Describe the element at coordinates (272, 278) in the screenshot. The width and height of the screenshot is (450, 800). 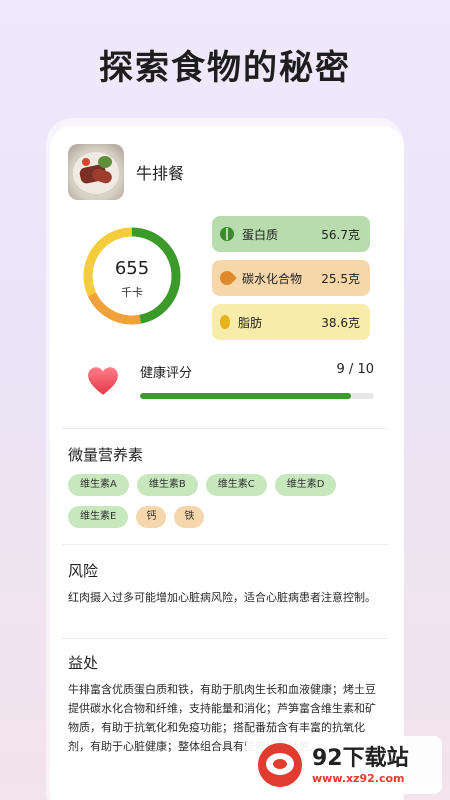
I see `macro-label: 碳水化合物` at that location.